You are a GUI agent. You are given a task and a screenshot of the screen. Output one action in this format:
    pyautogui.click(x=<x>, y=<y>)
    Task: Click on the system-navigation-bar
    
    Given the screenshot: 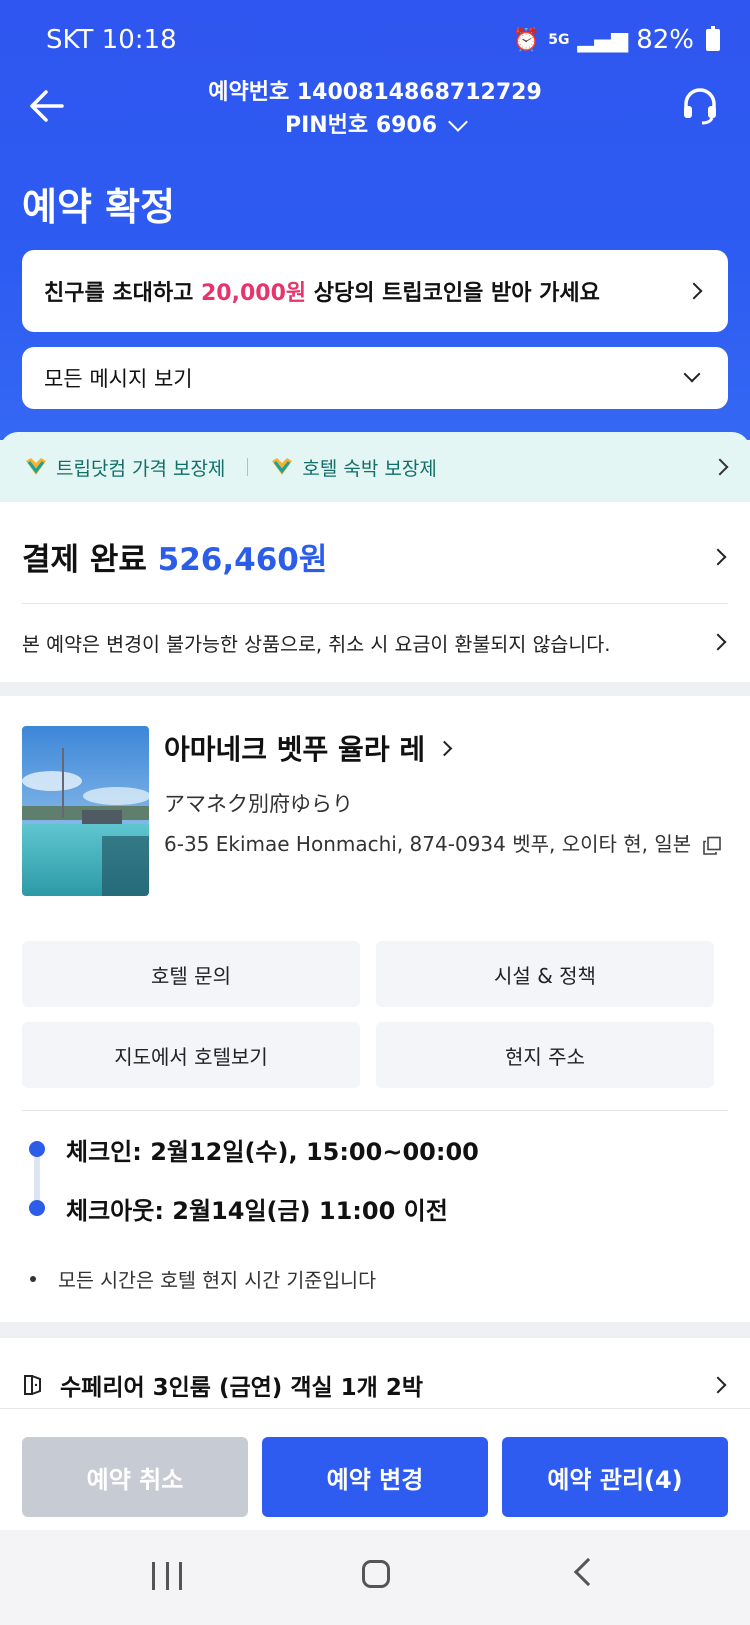 What is the action you would take?
    pyautogui.click(x=375, y=1577)
    